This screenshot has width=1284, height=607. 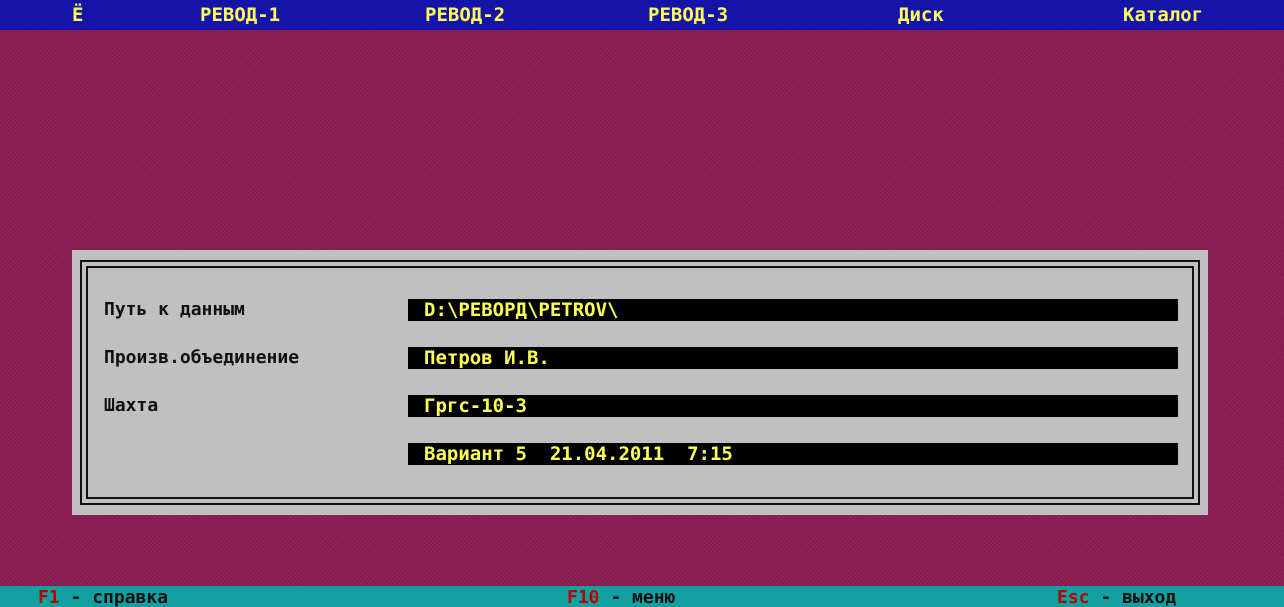 What do you see at coordinates (202, 357) in the screenshot?
I see `production-association-label: Произв.объединение` at bounding box center [202, 357].